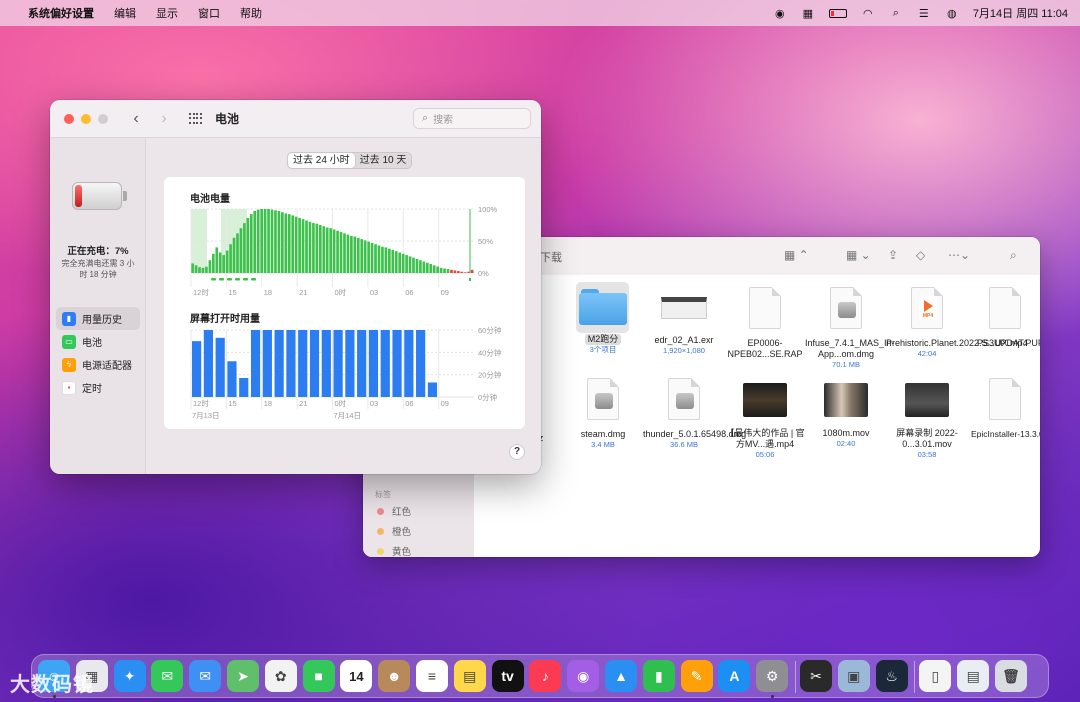 This screenshot has height=702, width=1080. Describe the element at coordinates (765, 308) in the screenshot. I see `document-icon` at that location.